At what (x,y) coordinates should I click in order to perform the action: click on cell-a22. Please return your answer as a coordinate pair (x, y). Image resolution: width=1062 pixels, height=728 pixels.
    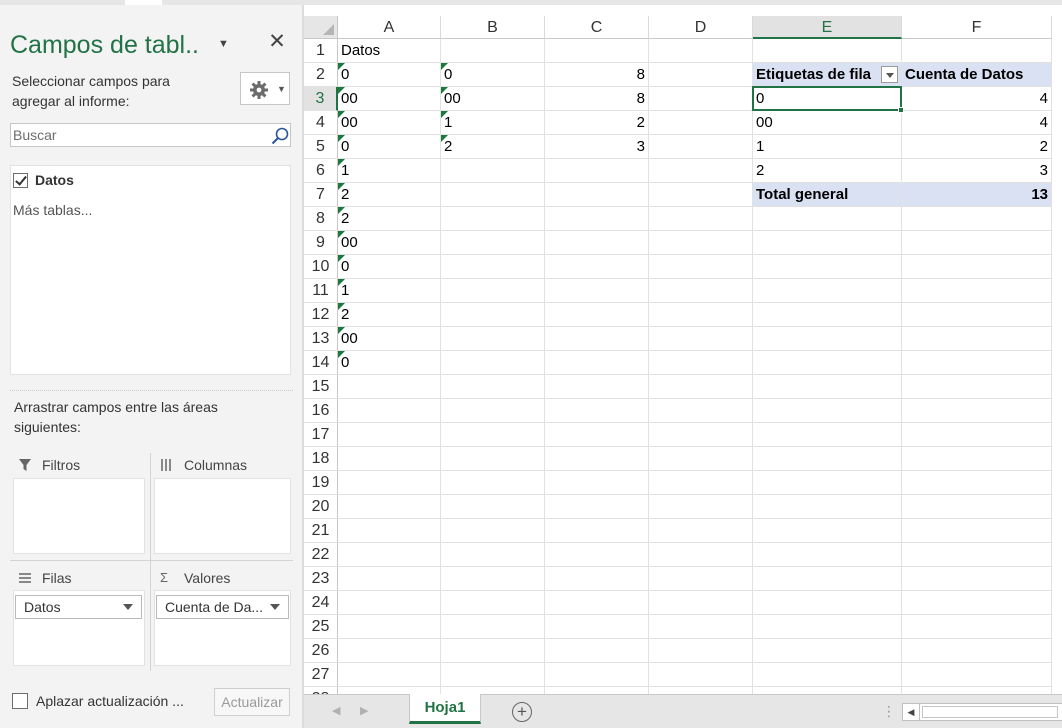
    Looking at the image, I should click on (389, 555).